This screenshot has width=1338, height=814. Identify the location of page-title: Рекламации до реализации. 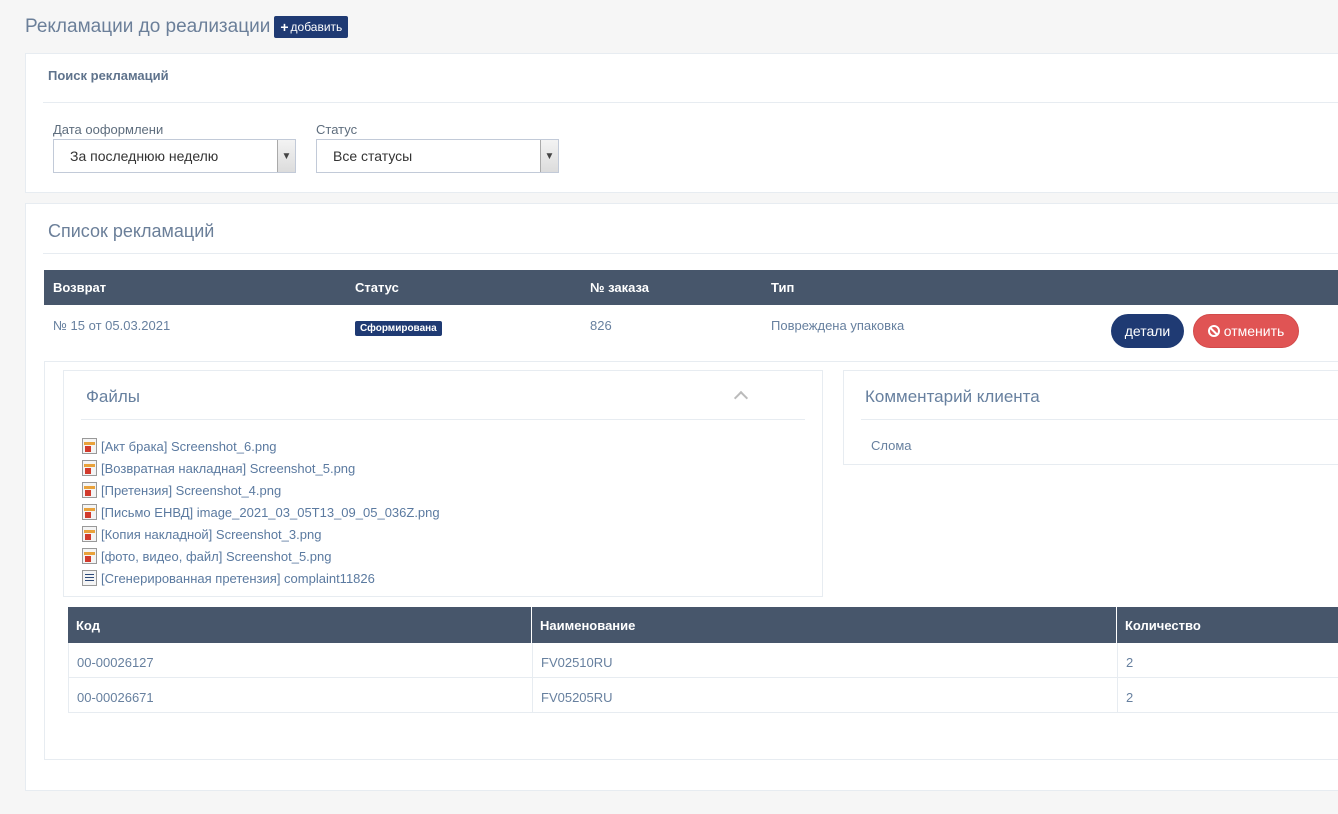
(148, 26).